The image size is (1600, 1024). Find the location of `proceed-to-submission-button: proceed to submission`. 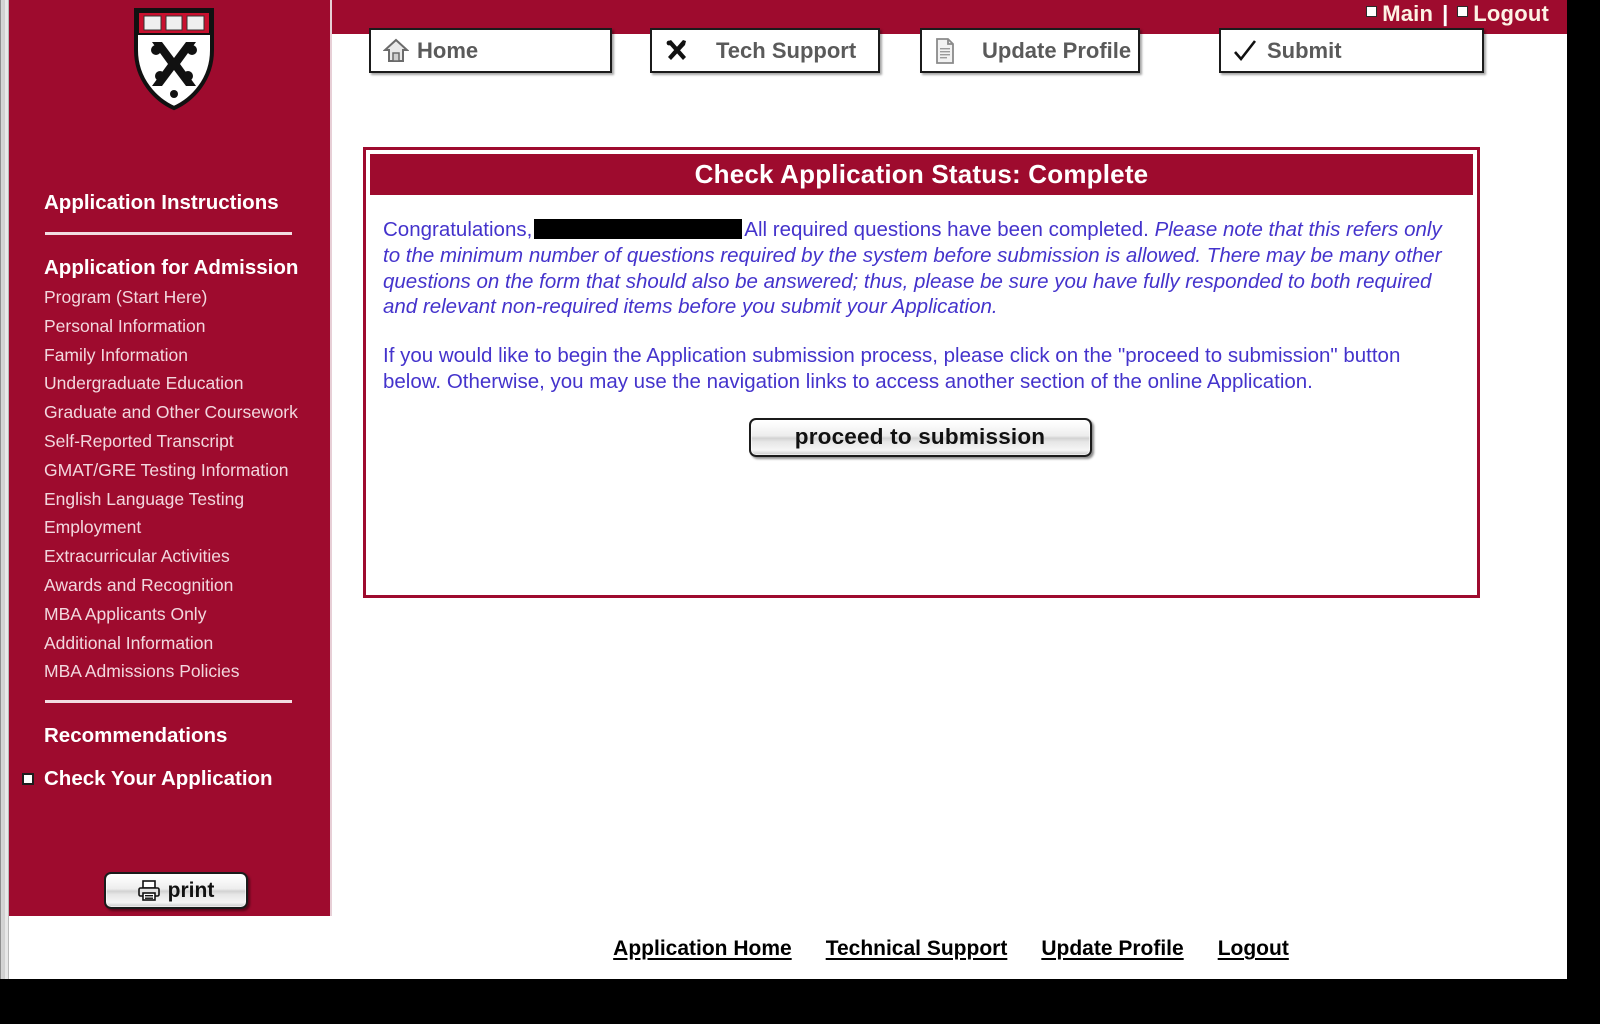

proceed-to-submission-button: proceed to submission is located at coordinates (920, 437).